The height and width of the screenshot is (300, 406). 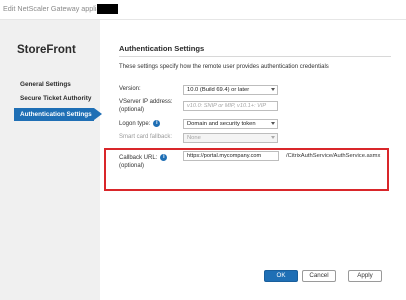 I want to click on logon-type-label: Logon type: i, so click(x=140, y=124).